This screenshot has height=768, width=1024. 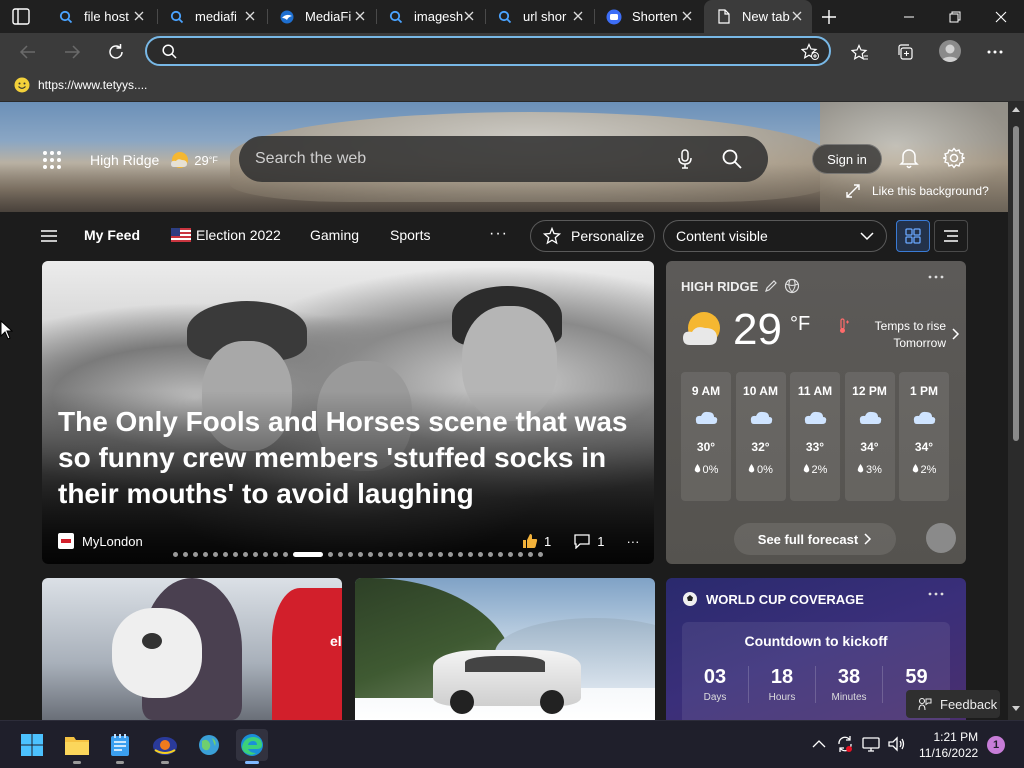 I want to click on tab-new-tab: New tab, so click(x=758, y=16).